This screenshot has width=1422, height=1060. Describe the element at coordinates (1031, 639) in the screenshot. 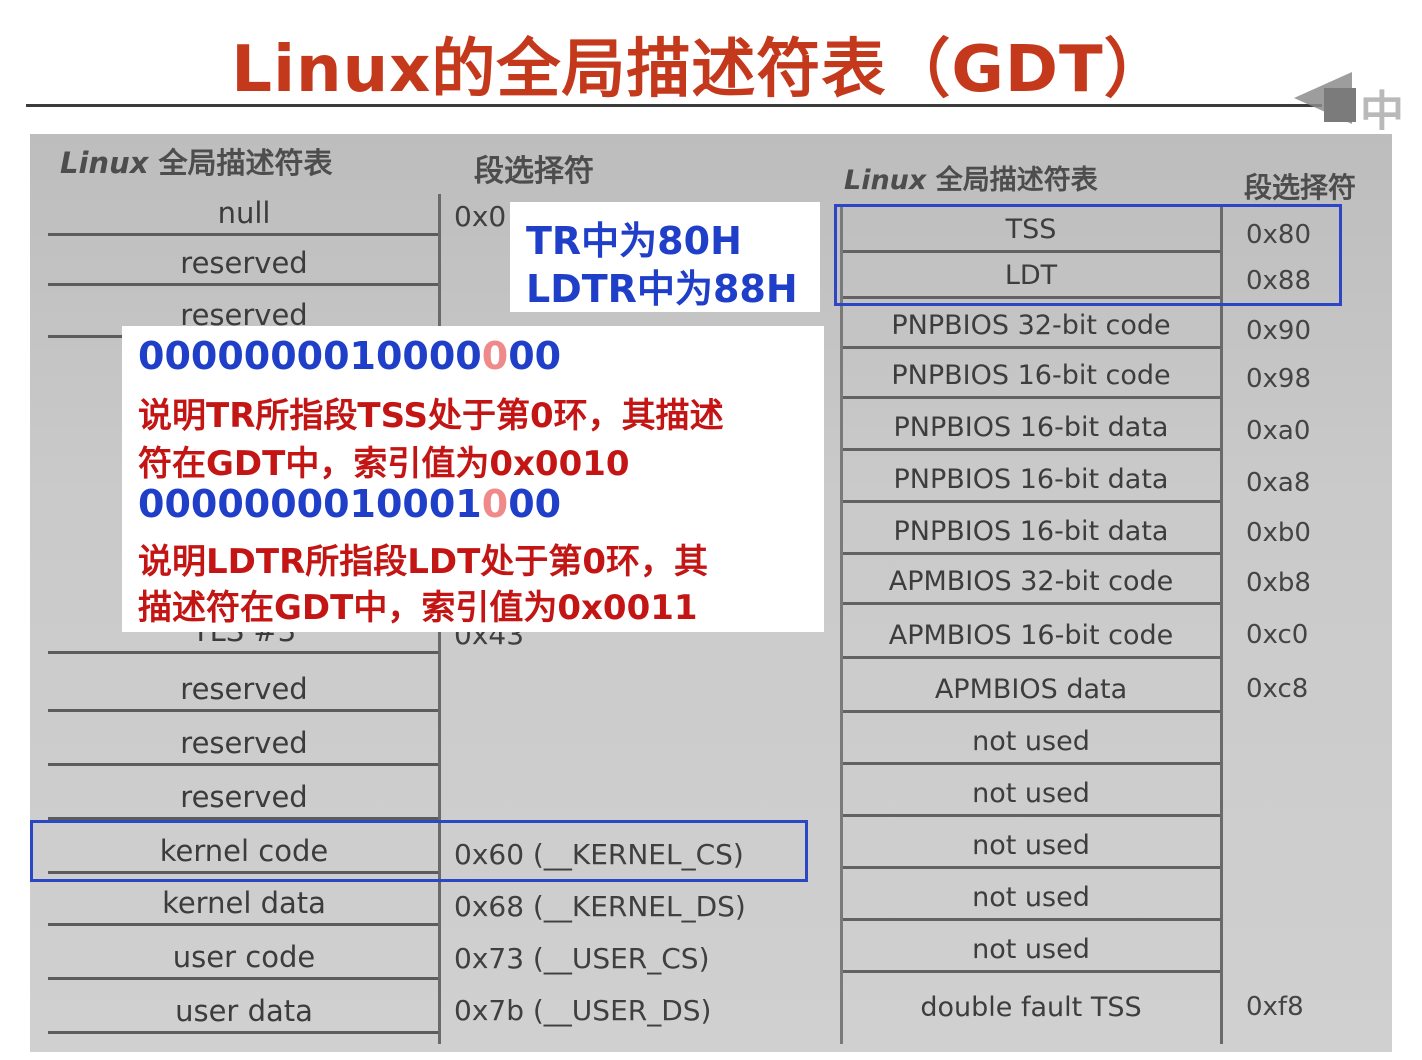

I see `right-row-desc: APMBIOS 16-bit code` at that location.